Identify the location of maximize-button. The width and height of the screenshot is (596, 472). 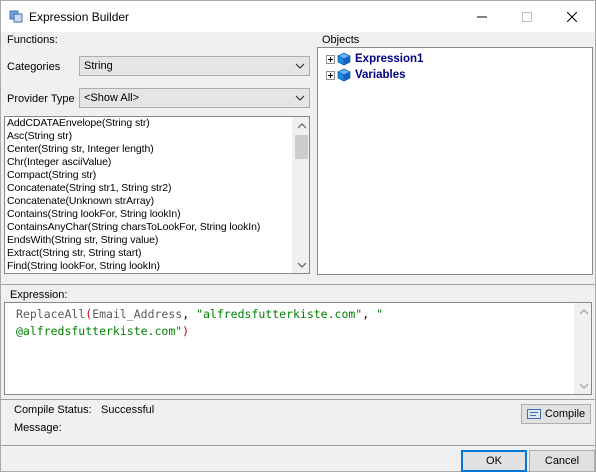
(526, 16).